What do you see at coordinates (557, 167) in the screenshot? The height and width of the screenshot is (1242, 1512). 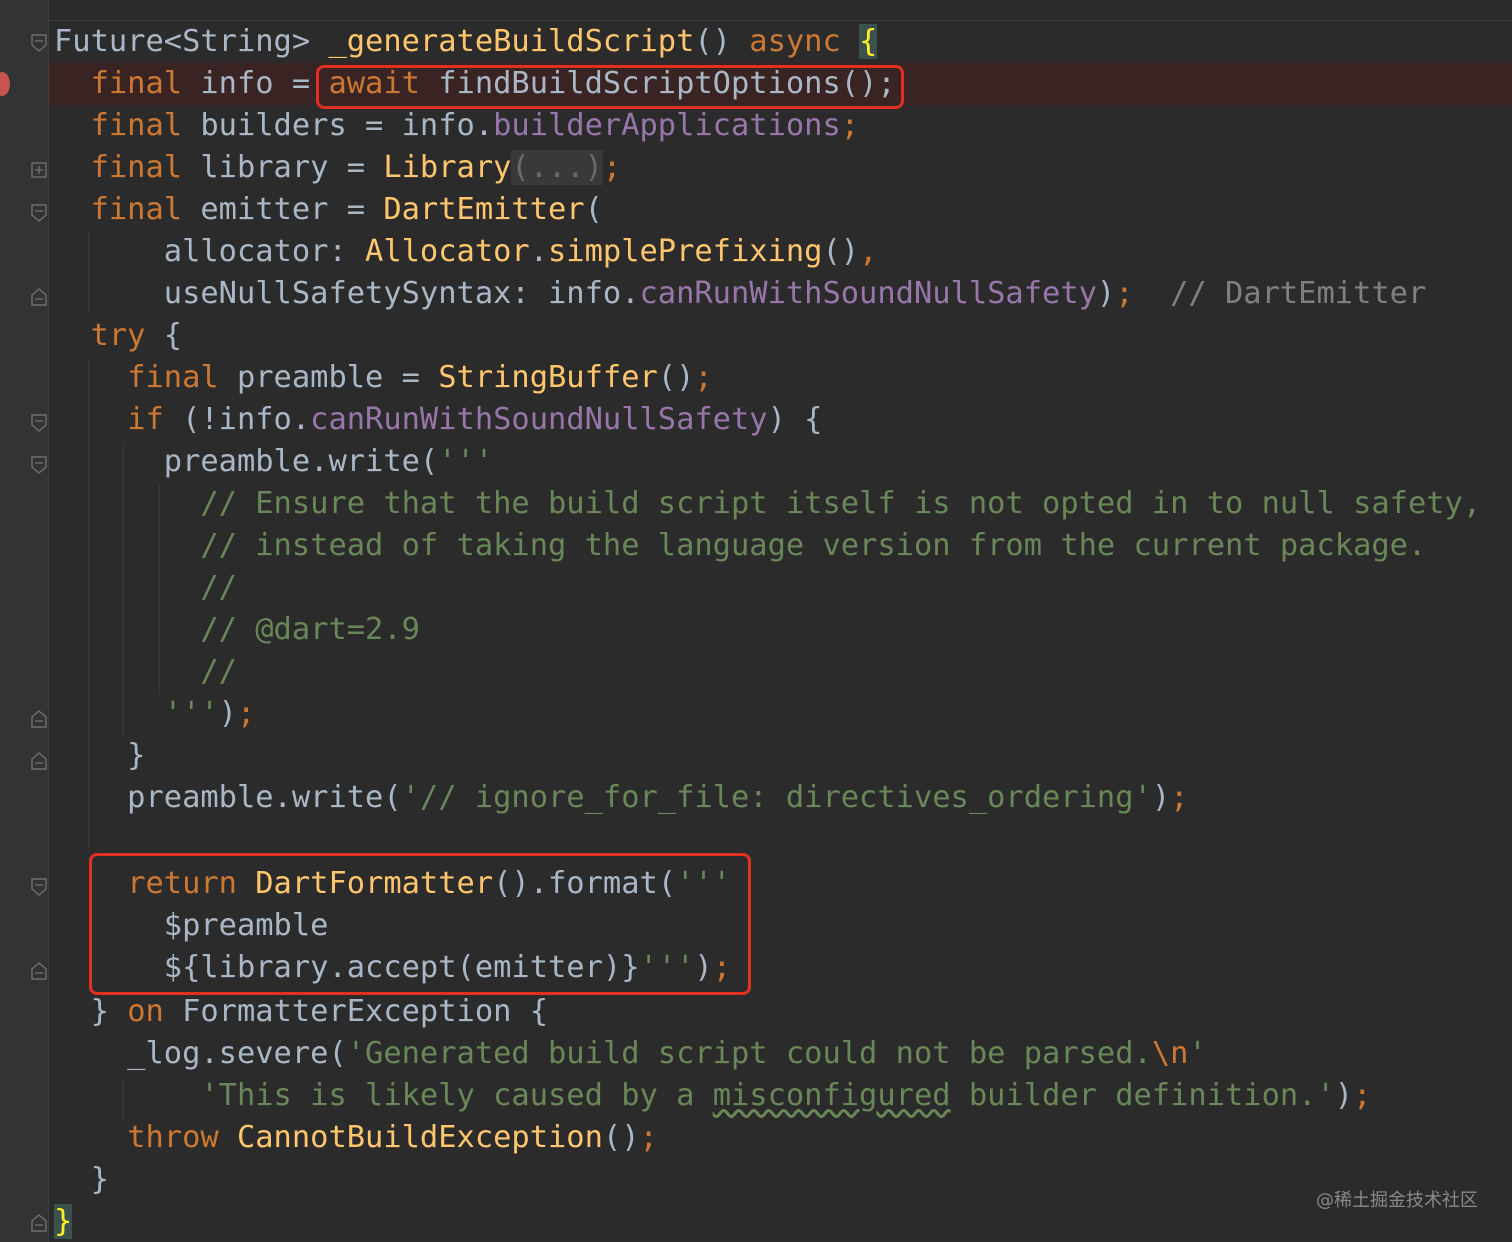 I see `folded-region: (...)` at bounding box center [557, 167].